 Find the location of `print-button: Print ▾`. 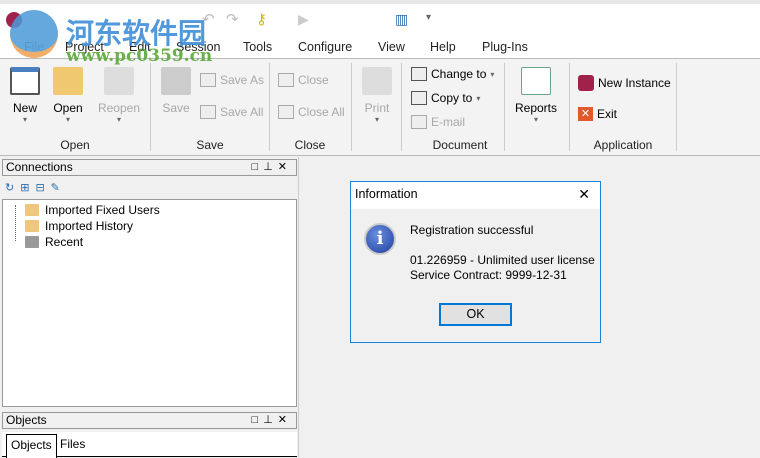

print-button: Print ▾ is located at coordinates (377, 95).